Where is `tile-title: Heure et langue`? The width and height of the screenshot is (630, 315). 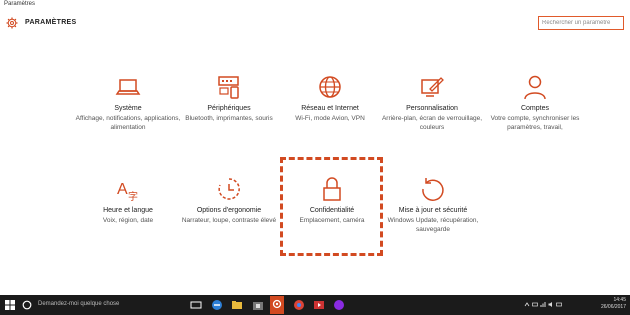
tile-title: Heure et langue is located at coordinates (128, 210).